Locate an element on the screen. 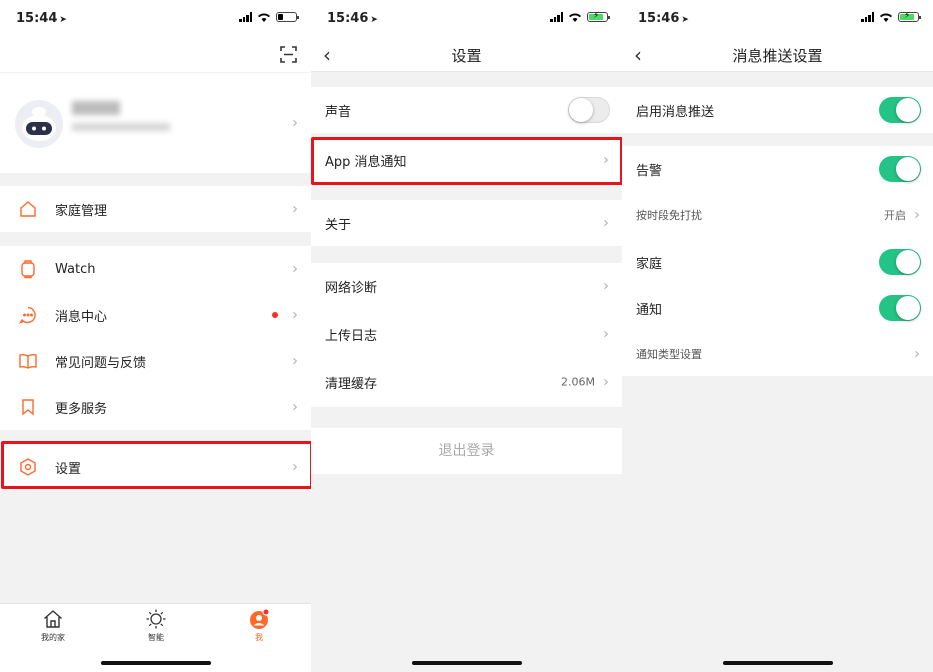  tab-label: 我的家 is located at coordinates (53, 637).